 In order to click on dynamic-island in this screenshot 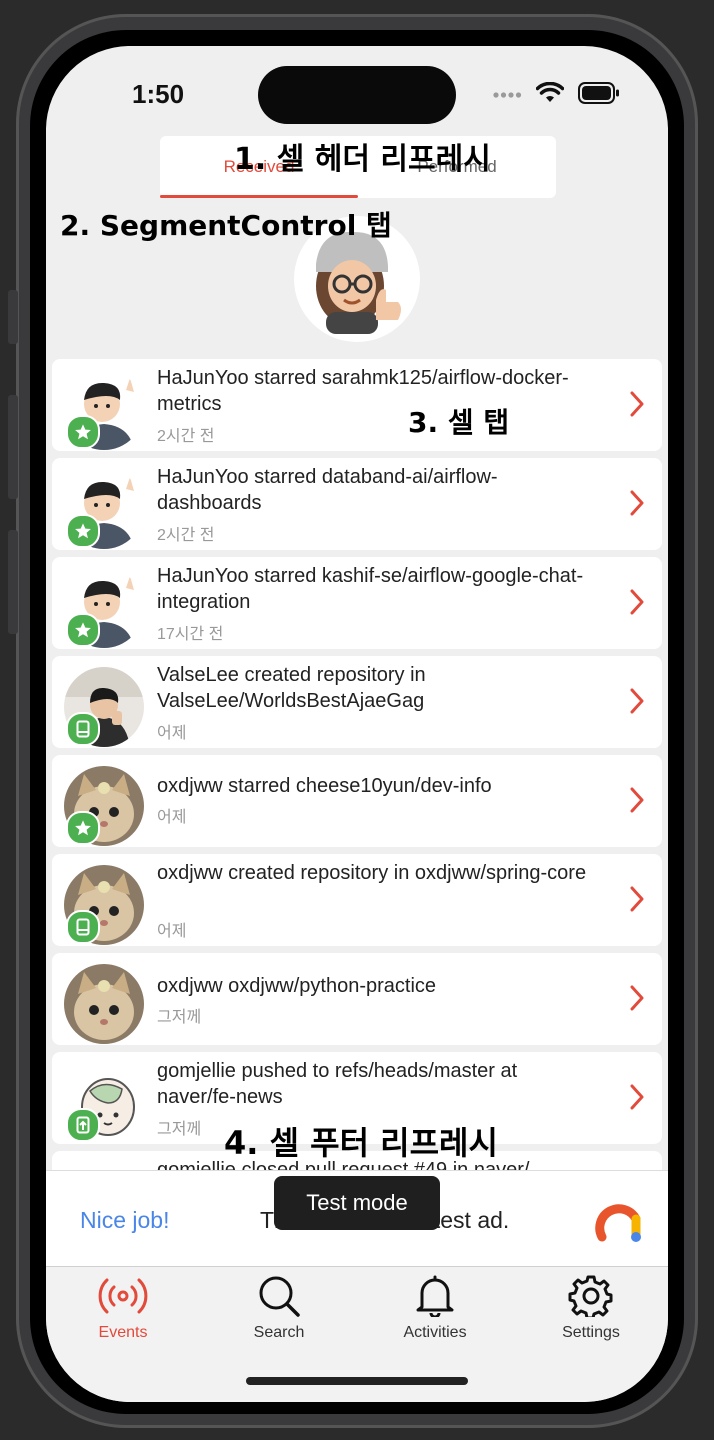, I will do `click(357, 95)`.